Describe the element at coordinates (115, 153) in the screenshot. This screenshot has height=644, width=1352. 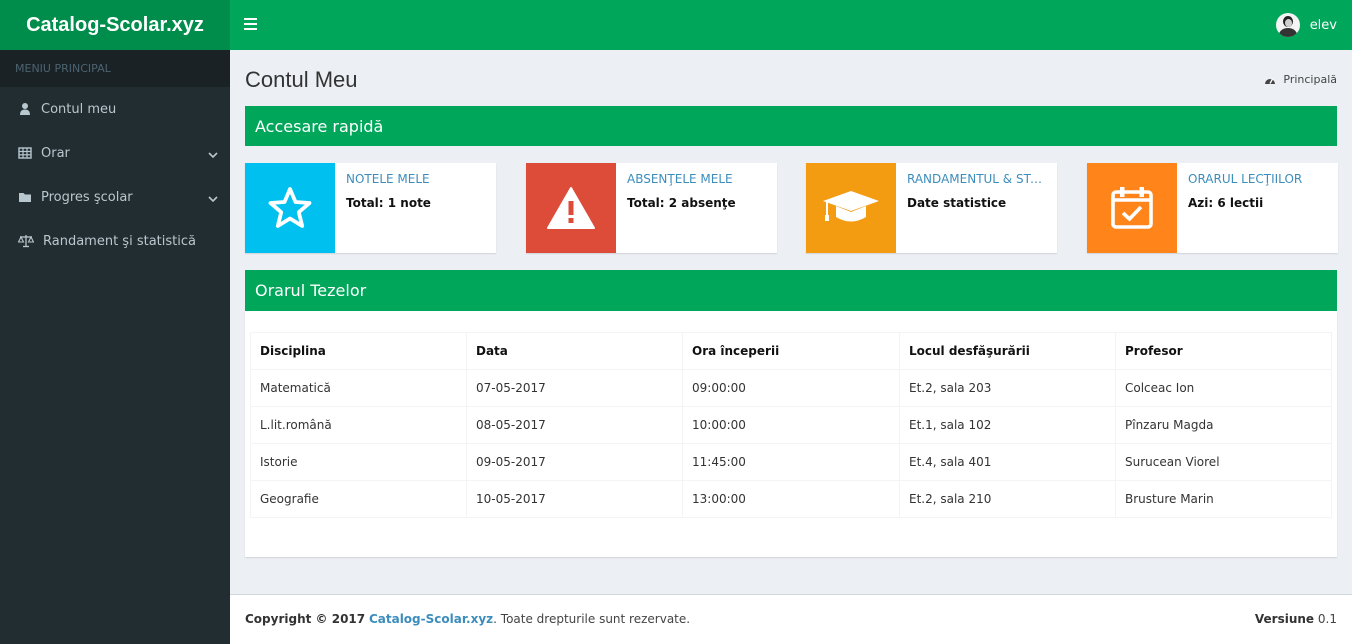
I see `sidebar-item-orar: Orar` at that location.